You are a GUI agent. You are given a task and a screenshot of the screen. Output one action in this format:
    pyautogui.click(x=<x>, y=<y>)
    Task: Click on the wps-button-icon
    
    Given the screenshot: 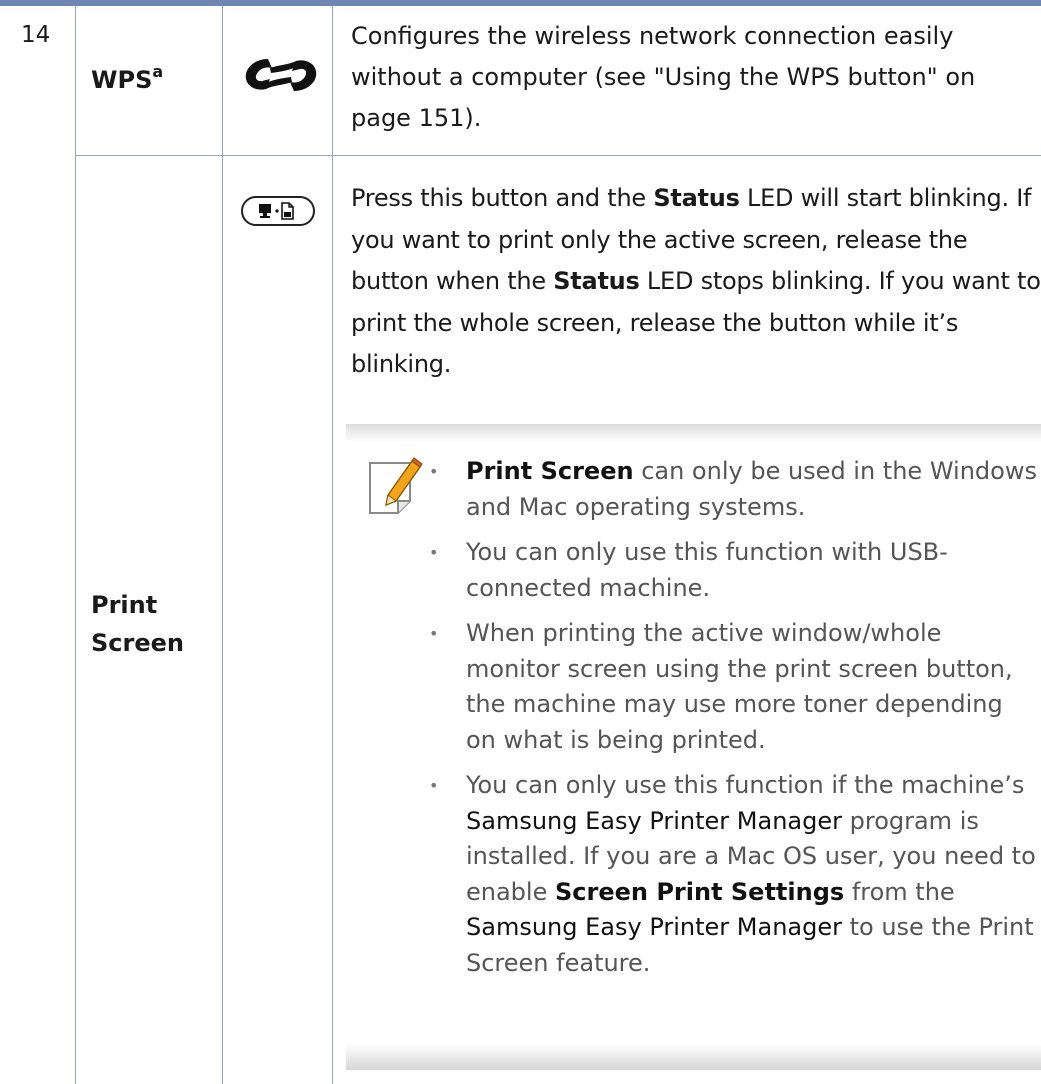 What is the action you would take?
    pyautogui.click(x=281, y=75)
    